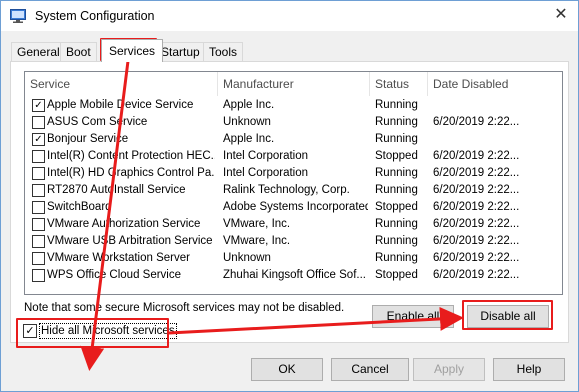 The width and height of the screenshot is (579, 392). I want to click on service-name: VMware Authorization Service, so click(124, 224).